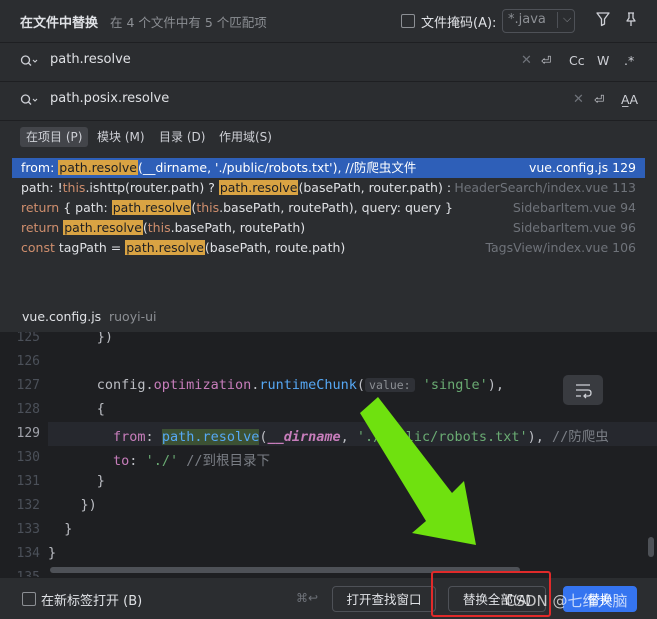 The width and height of the screenshot is (657, 619). Describe the element at coordinates (238, 227) in the screenshot. I see `result-text: .basePath, routePath)` at that location.